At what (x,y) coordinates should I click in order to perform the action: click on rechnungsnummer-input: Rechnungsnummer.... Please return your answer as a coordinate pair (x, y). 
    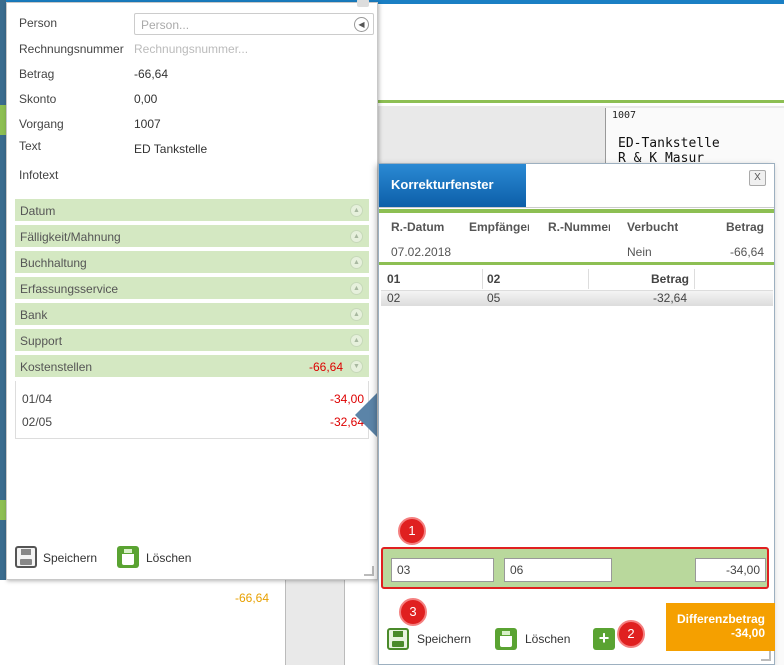
    Looking at the image, I should click on (191, 49).